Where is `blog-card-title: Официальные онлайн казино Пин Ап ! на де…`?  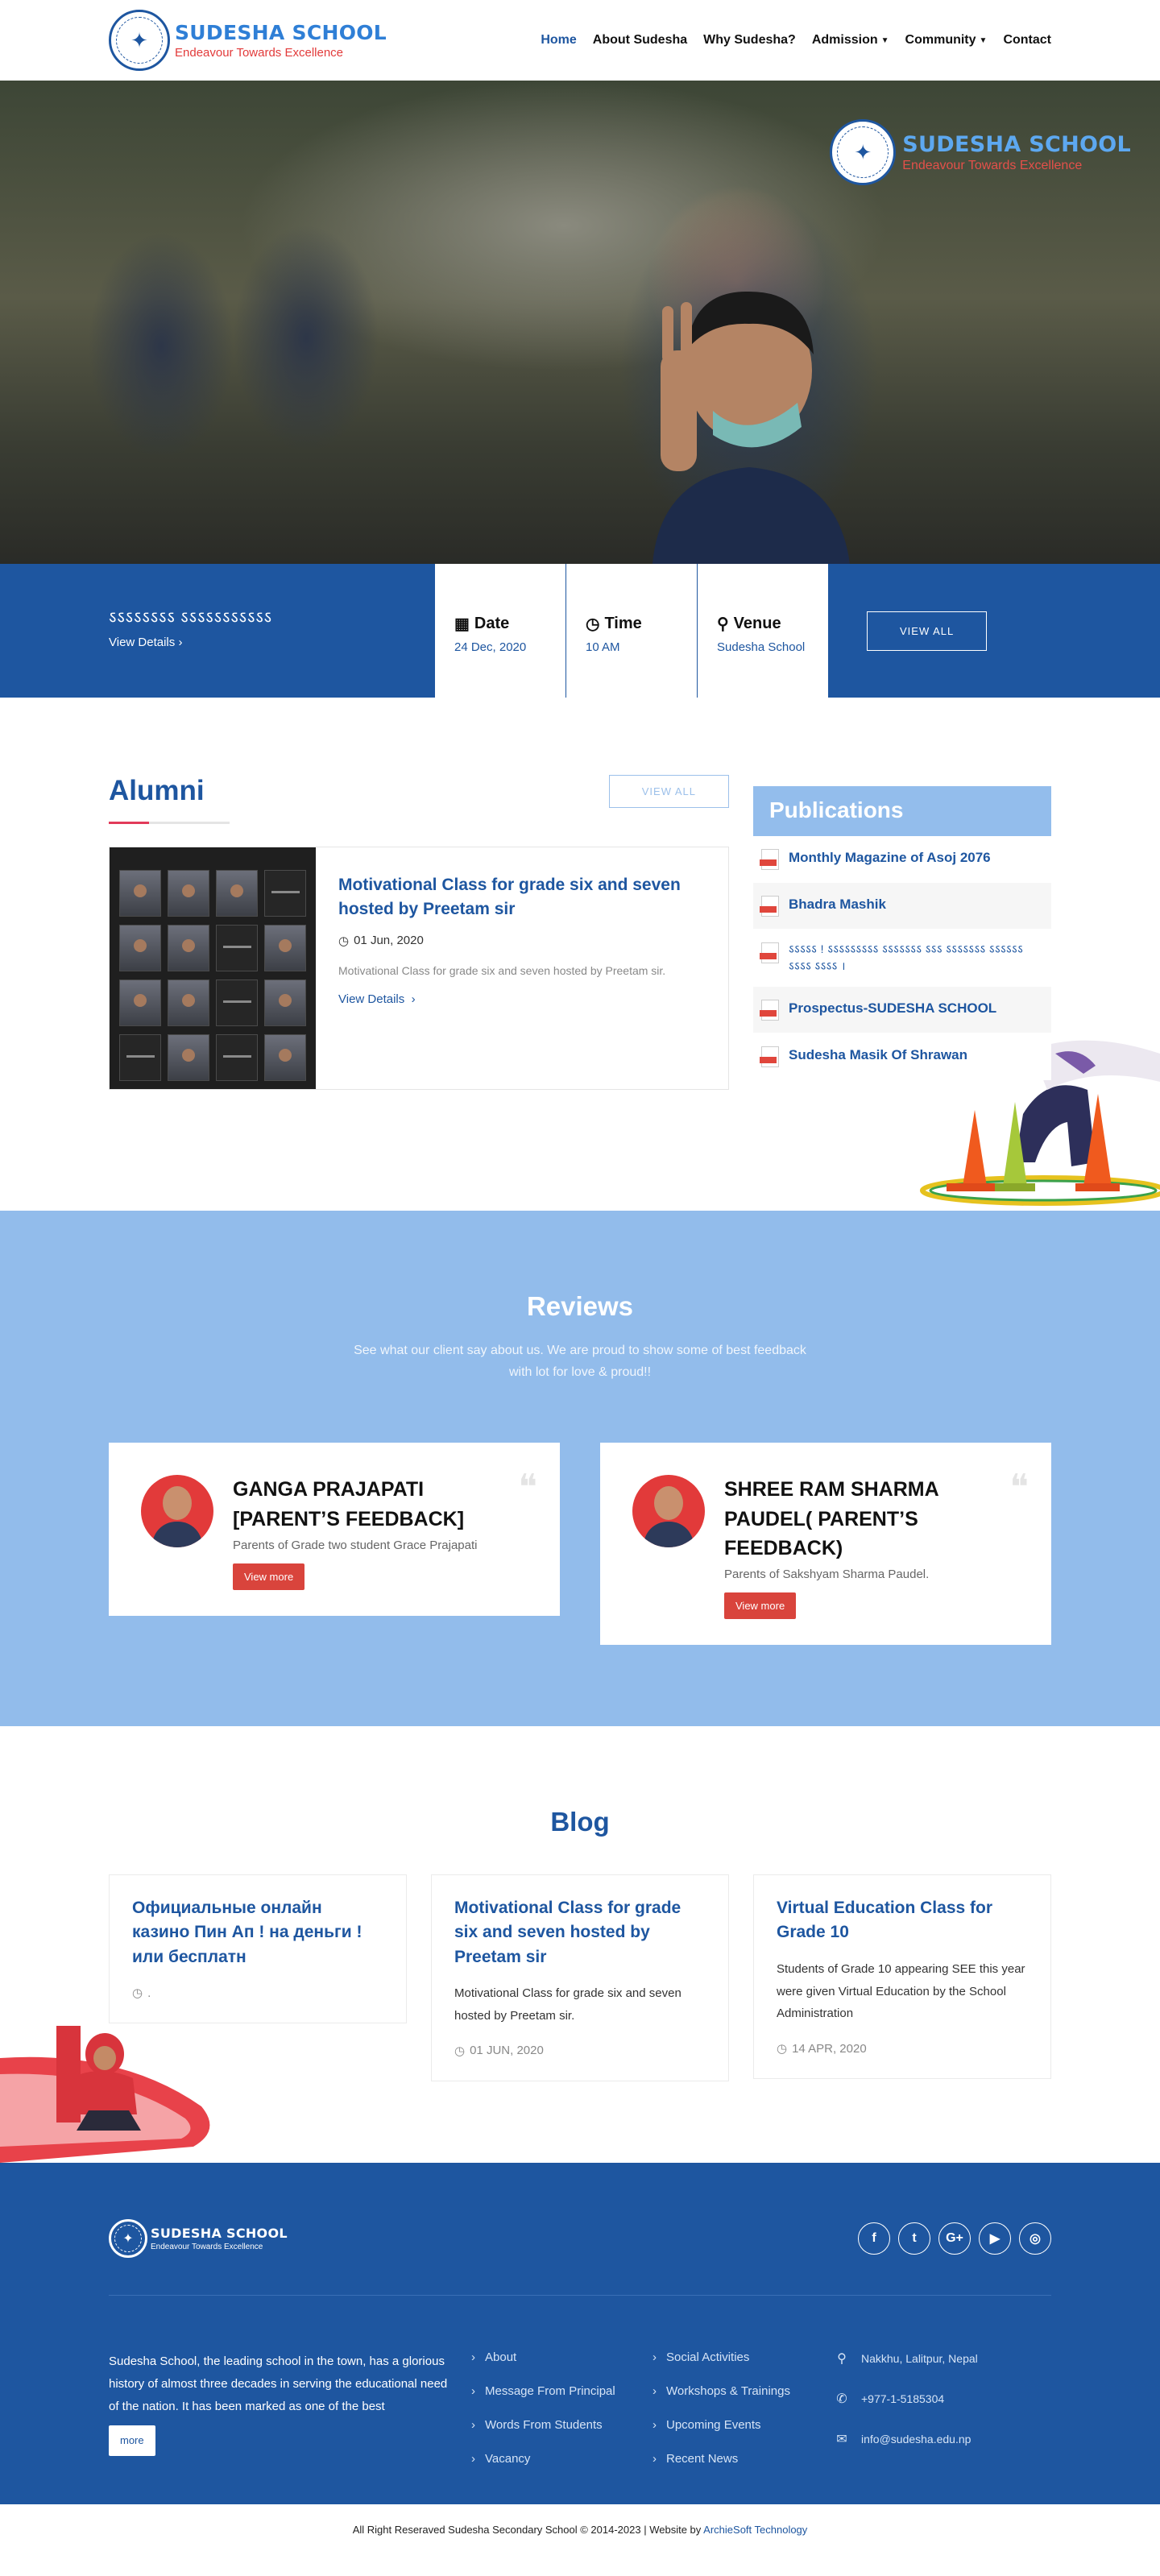 blog-card-title: Официальные онлайн казино Пин Ап ! на де… is located at coordinates (247, 1932).